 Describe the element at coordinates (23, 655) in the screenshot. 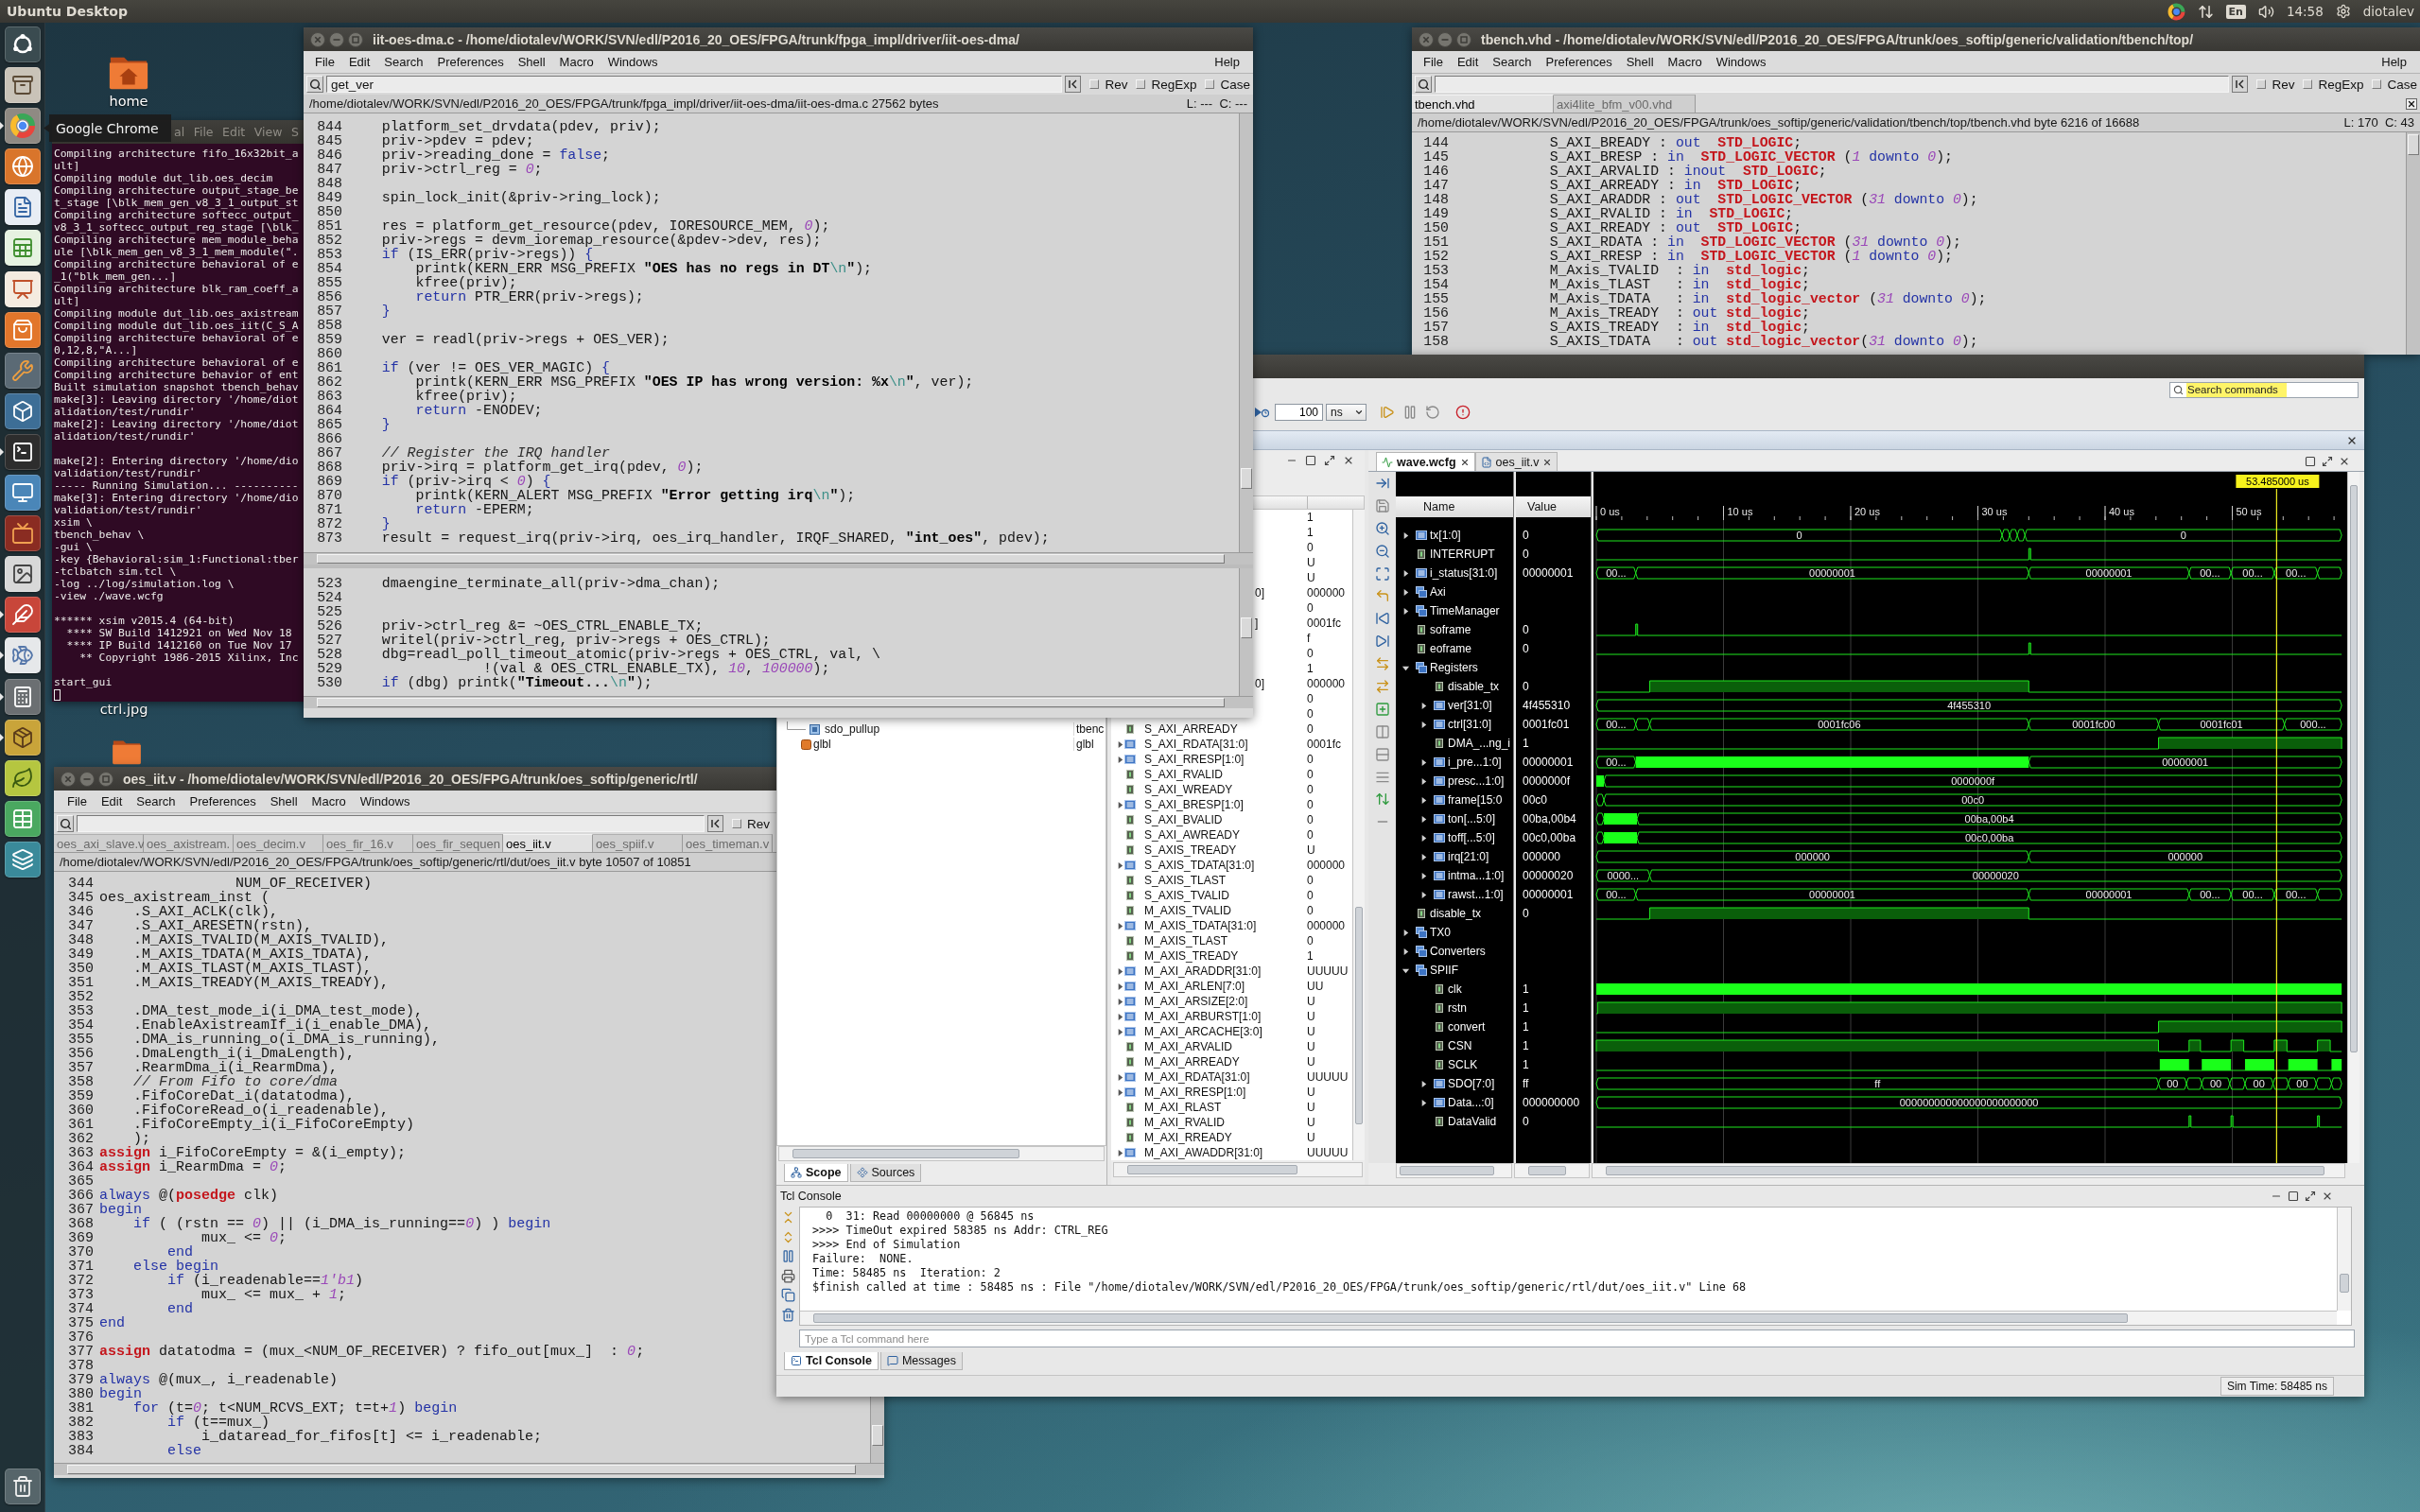

I see `fish-icon` at that location.